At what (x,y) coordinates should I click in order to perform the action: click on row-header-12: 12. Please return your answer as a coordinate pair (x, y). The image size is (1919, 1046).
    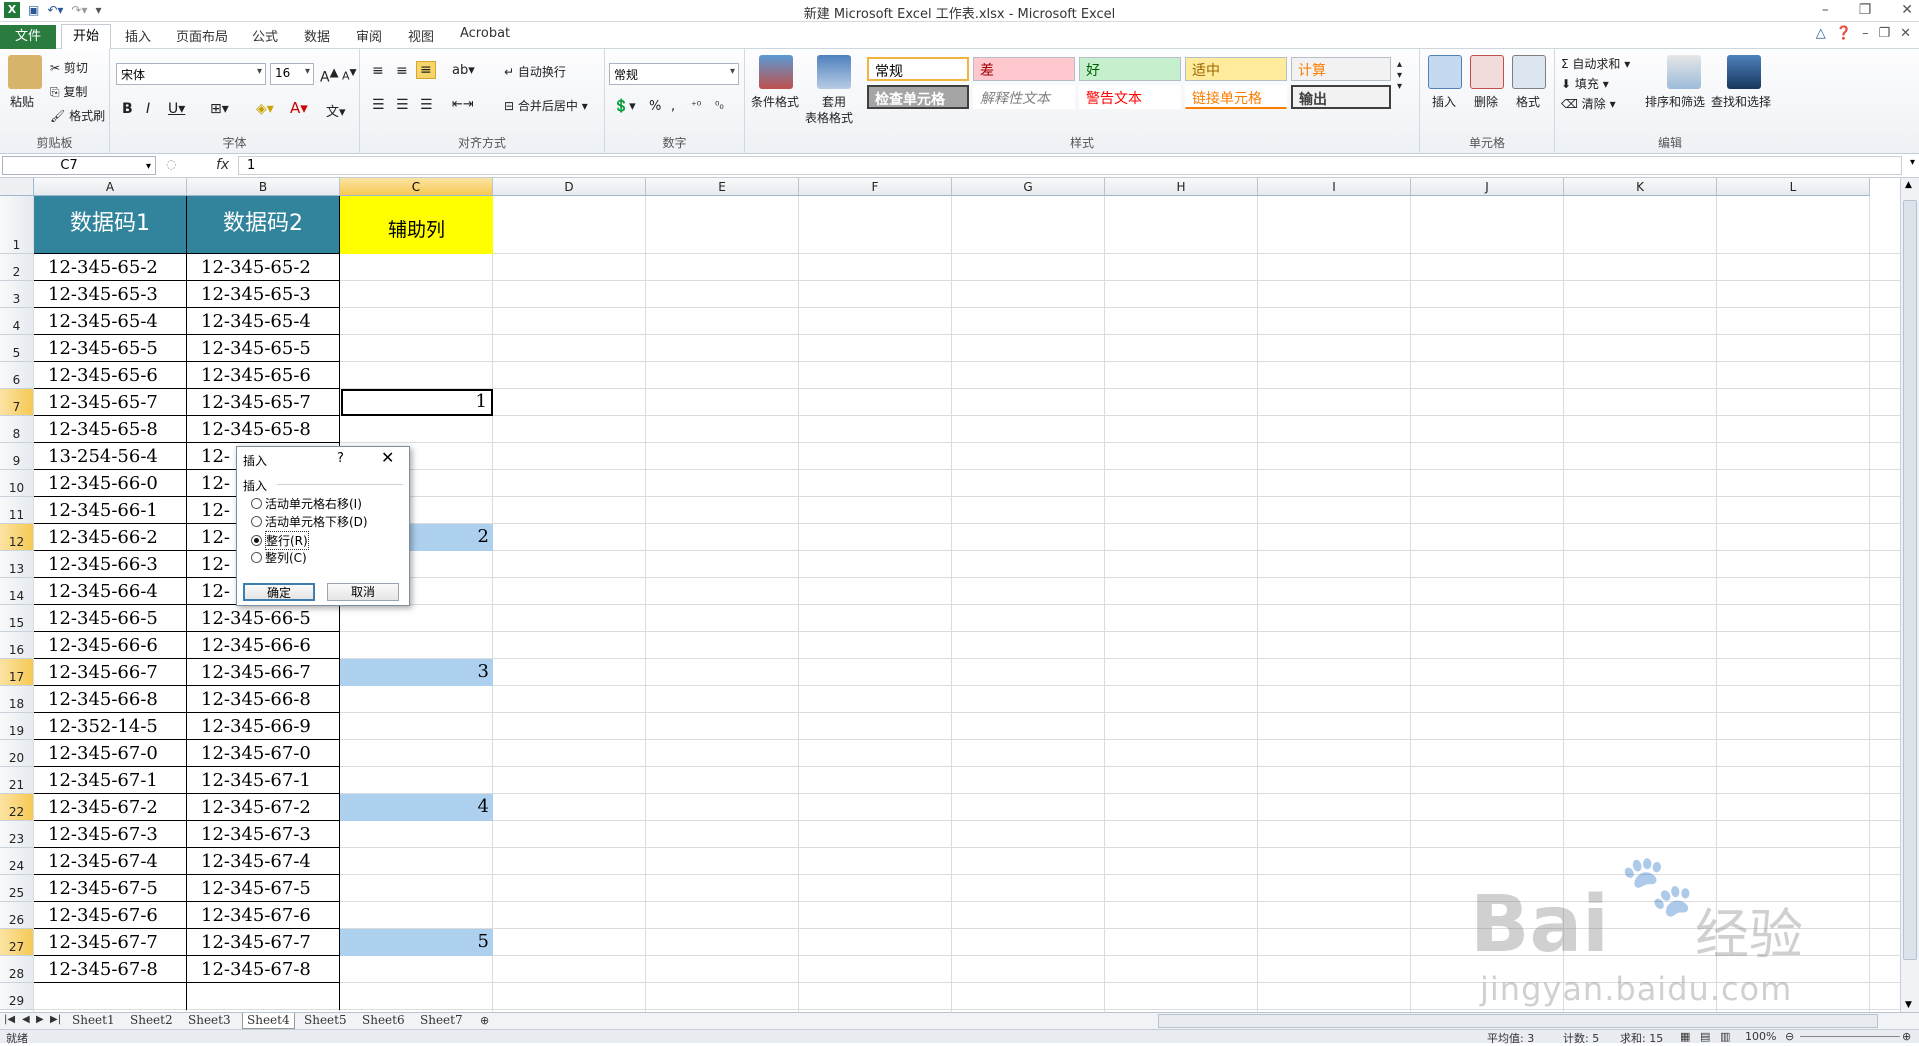
    Looking at the image, I should click on (17, 537).